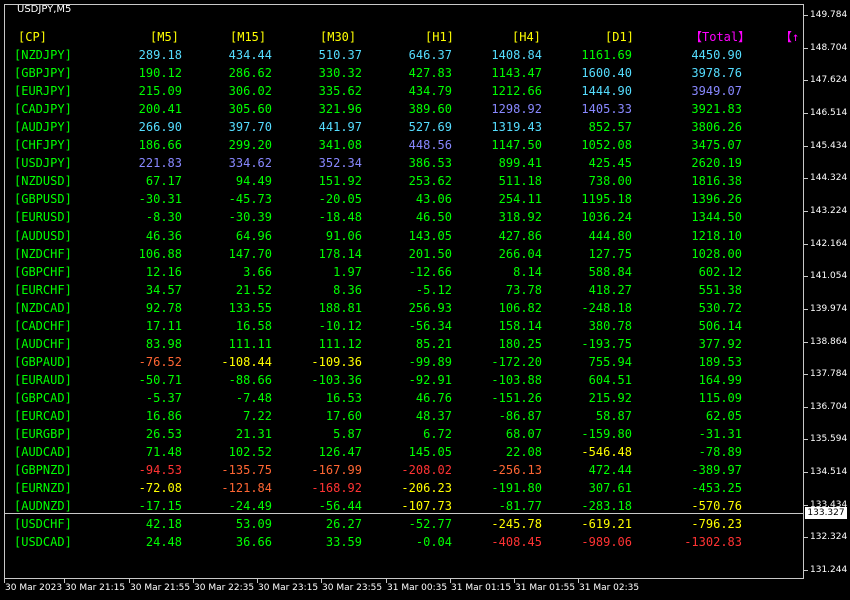  What do you see at coordinates (430, 91) in the screenshot?
I see `table-cell: 434.79` at bounding box center [430, 91].